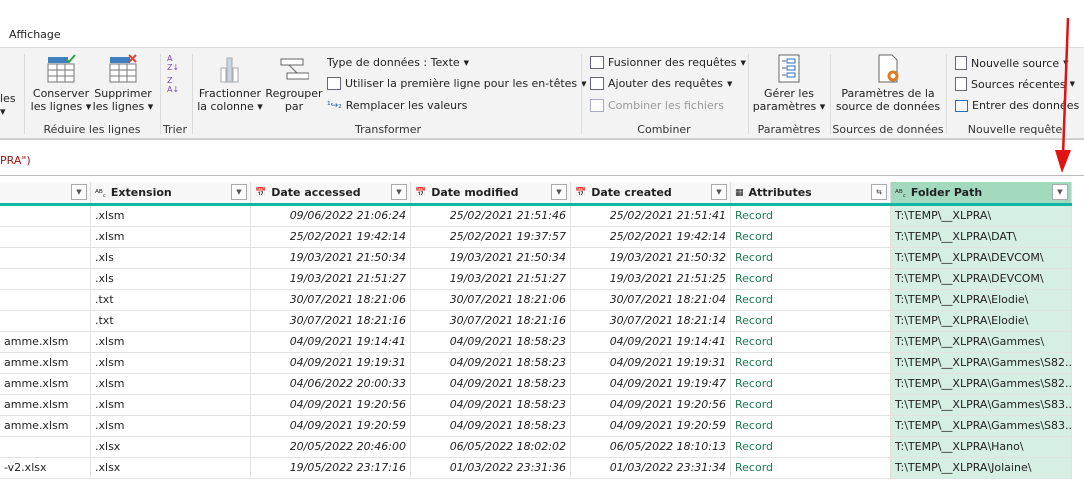 This screenshot has height=485, width=1084. I want to click on column-header: ▼, so click(45, 192).